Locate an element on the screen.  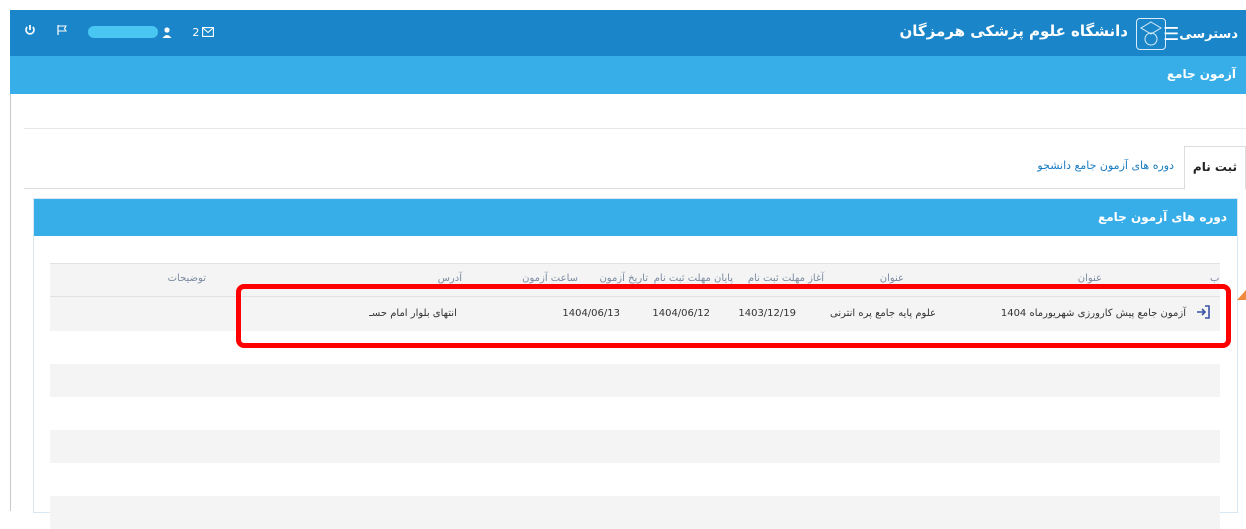
tab-student-exam-courses: دوره های آزمون جامع دانشجو is located at coordinates (1105, 167).